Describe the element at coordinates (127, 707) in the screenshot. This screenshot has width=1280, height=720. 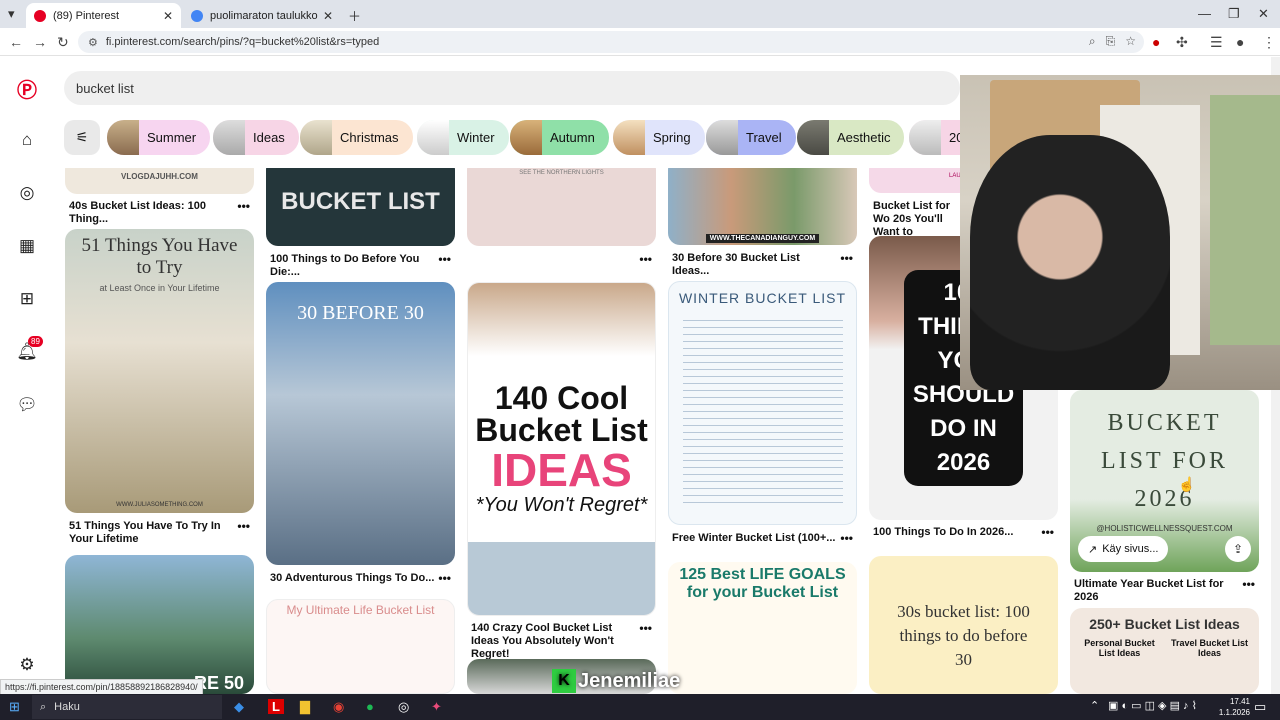
I see `taskbar-search: ⌕ Haku` at that location.